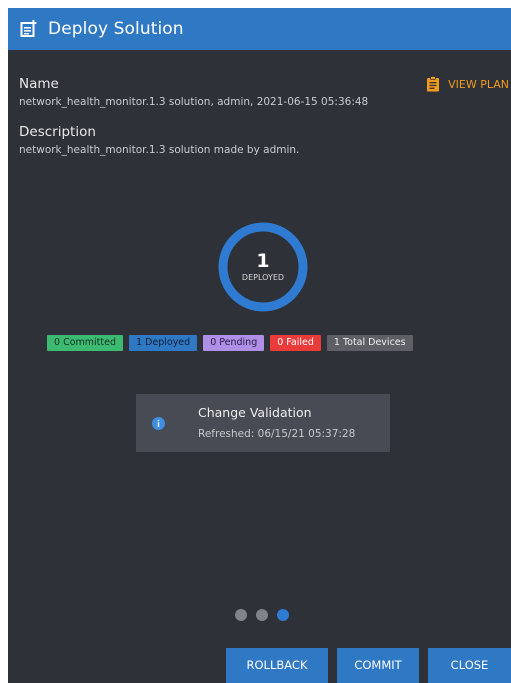 This screenshot has height=683, width=511. What do you see at coordinates (158, 423) in the screenshot?
I see `info-icon` at bounding box center [158, 423].